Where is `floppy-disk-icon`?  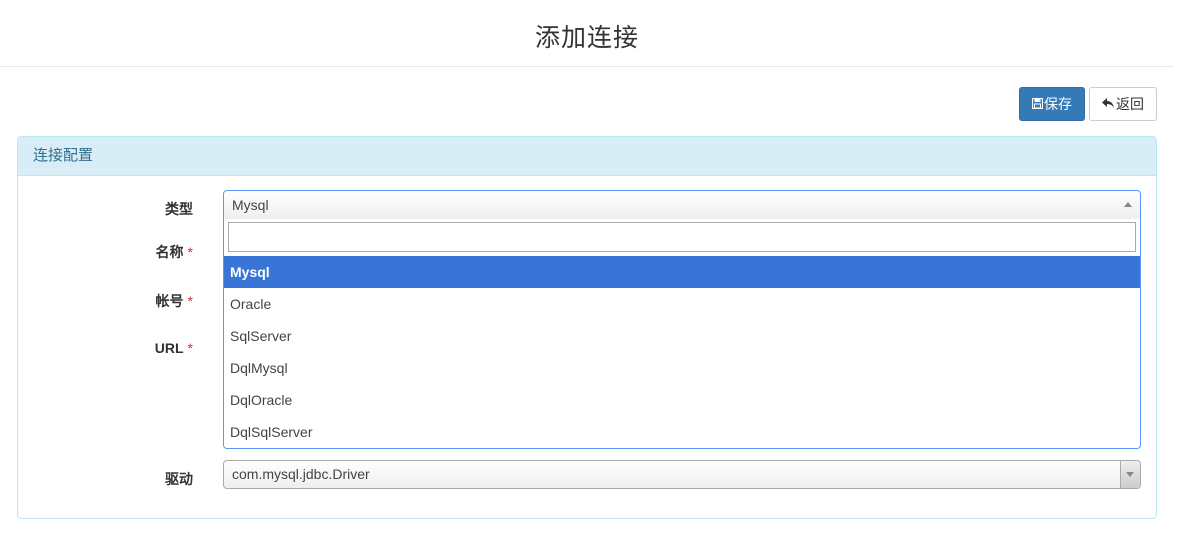
floppy-disk-icon is located at coordinates (1037, 104).